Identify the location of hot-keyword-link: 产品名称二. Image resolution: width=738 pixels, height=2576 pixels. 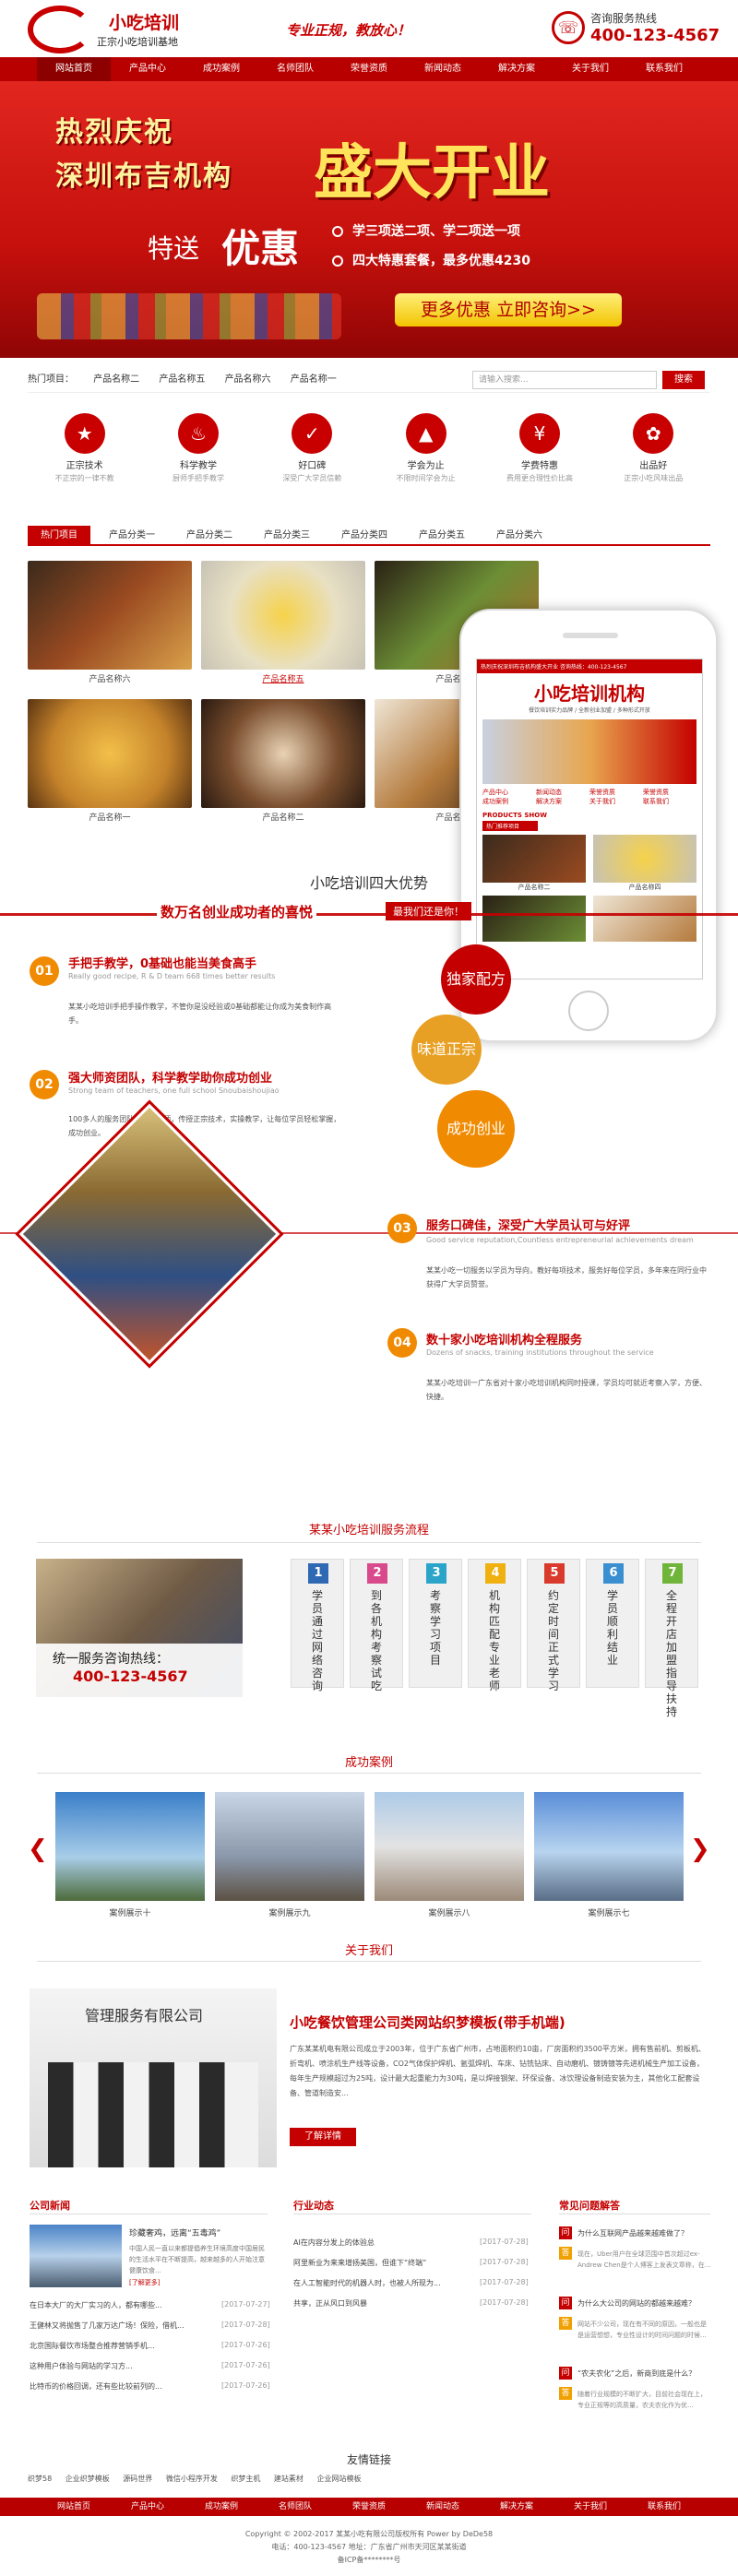
(116, 380).